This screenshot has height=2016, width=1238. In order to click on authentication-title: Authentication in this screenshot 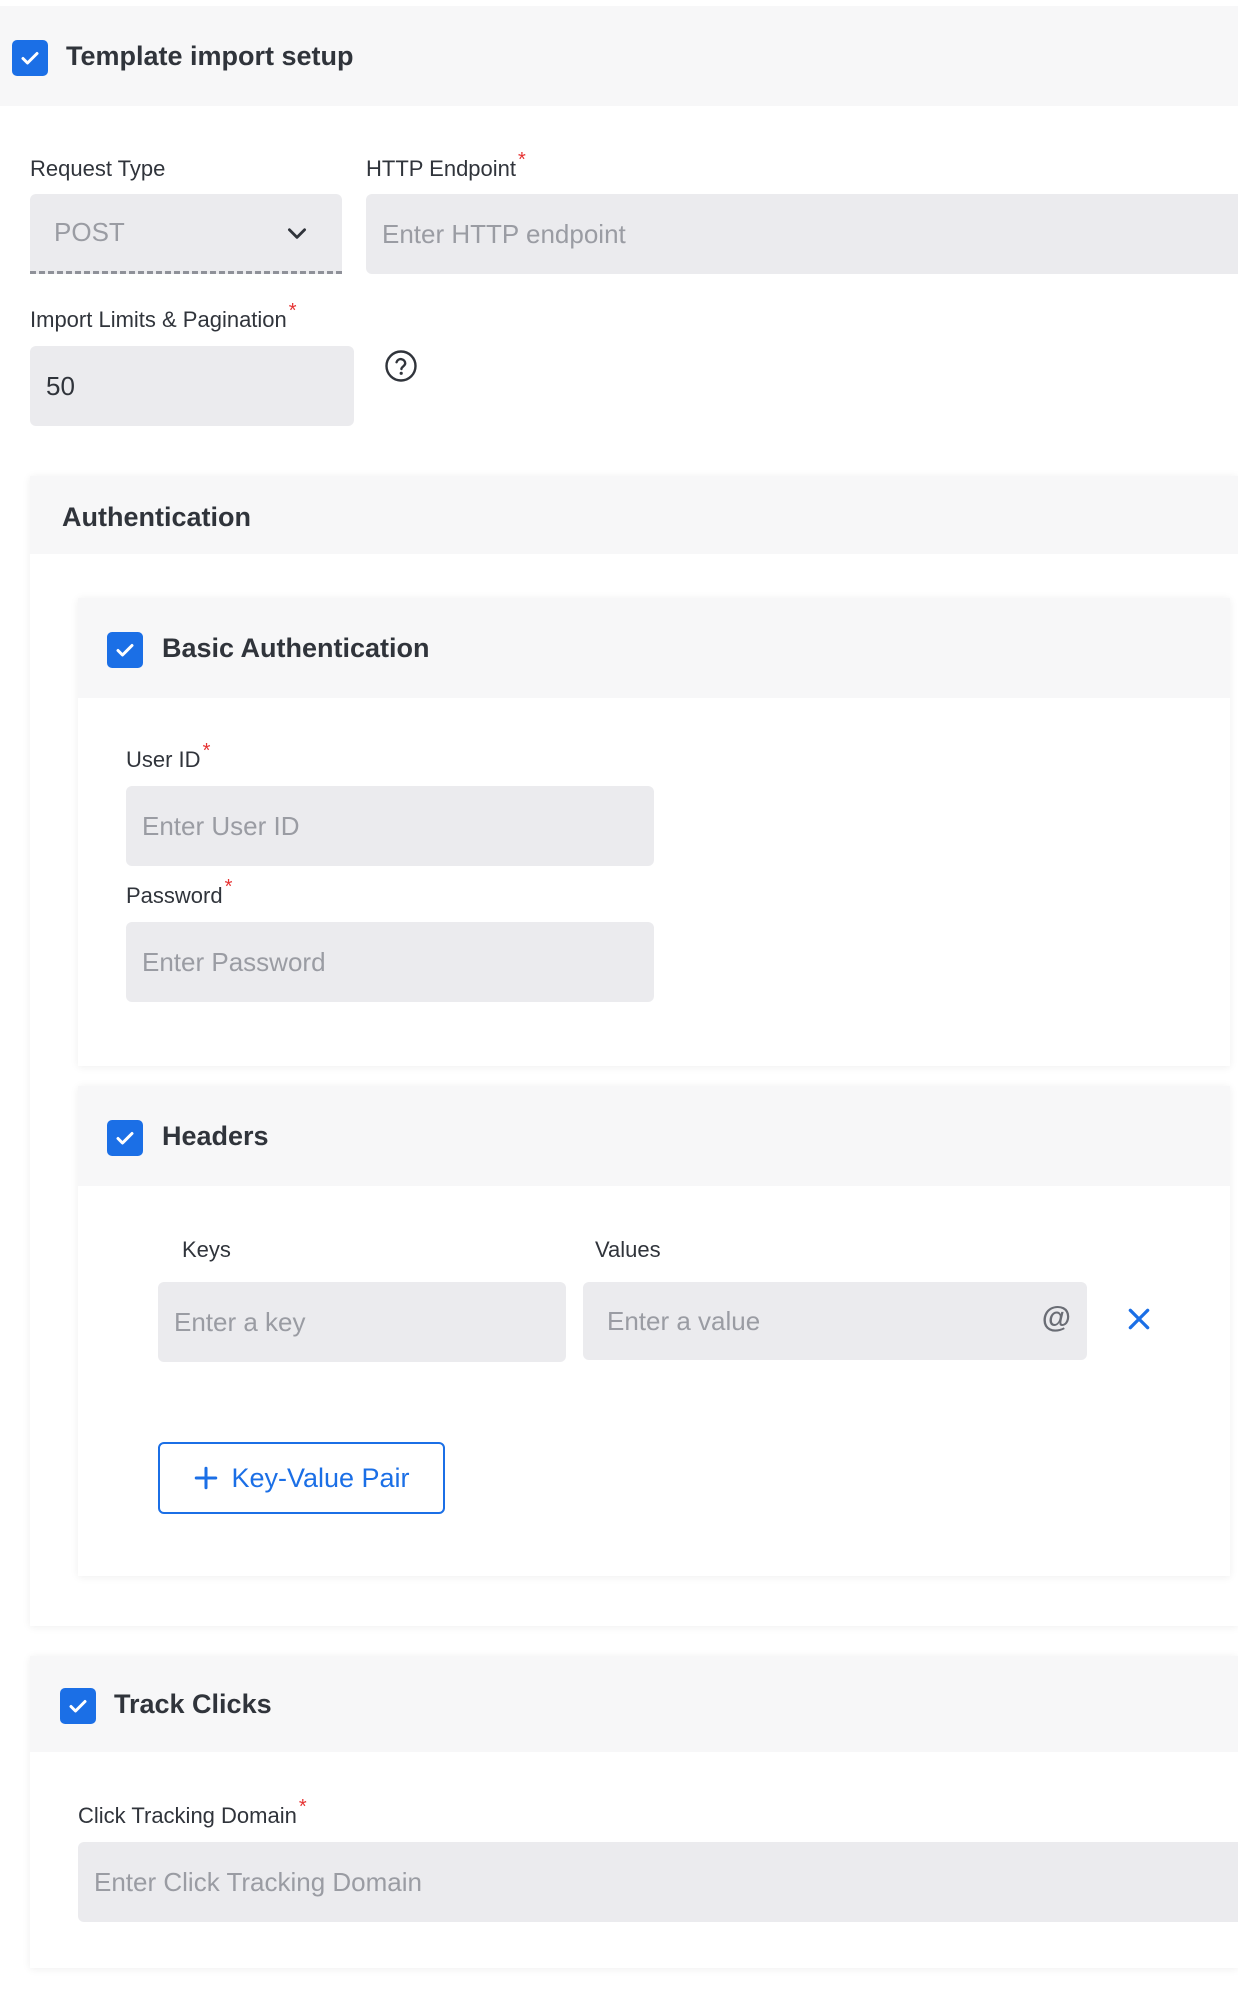, I will do `click(156, 517)`.